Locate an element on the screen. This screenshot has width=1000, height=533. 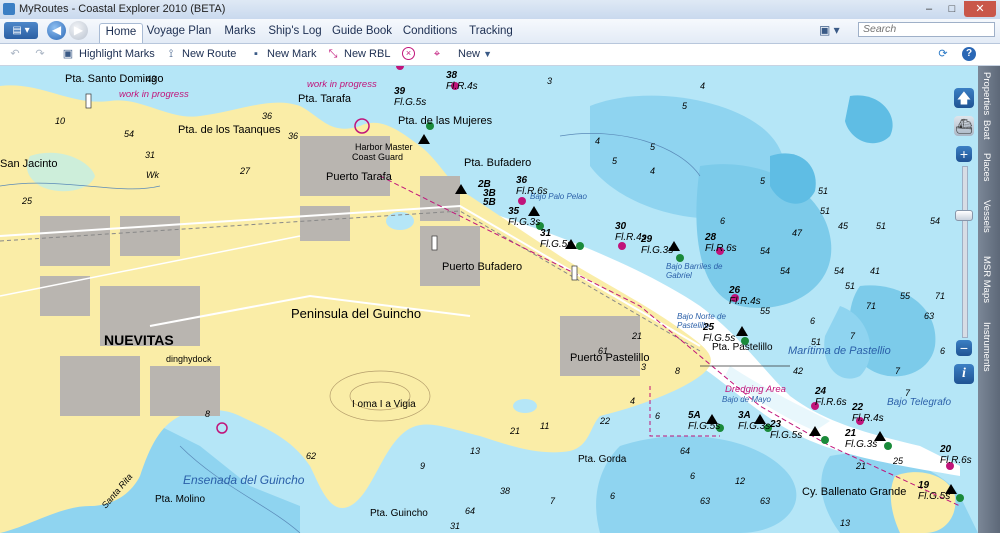
beacon-3a: 3A Fl.G.3s is located at coordinates (754, 421).